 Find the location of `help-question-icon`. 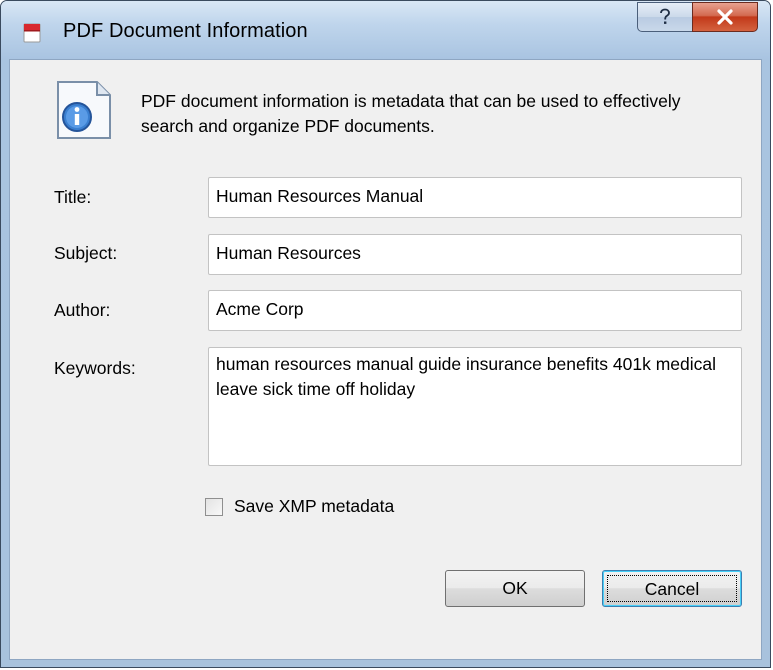

help-question-icon is located at coordinates (665, 16).